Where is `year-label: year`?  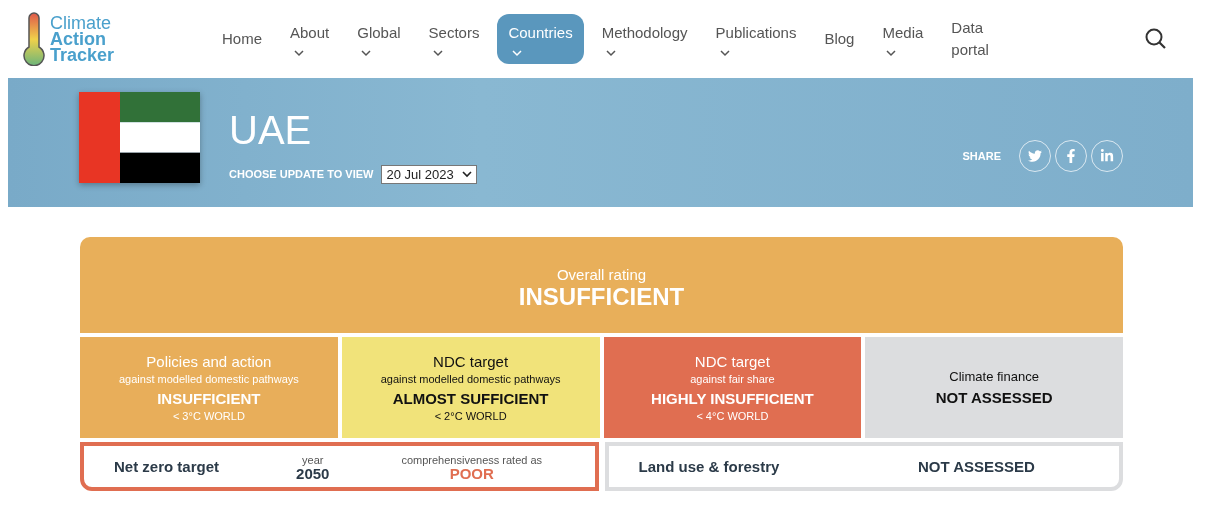
year-label: year is located at coordinates (313, 459).